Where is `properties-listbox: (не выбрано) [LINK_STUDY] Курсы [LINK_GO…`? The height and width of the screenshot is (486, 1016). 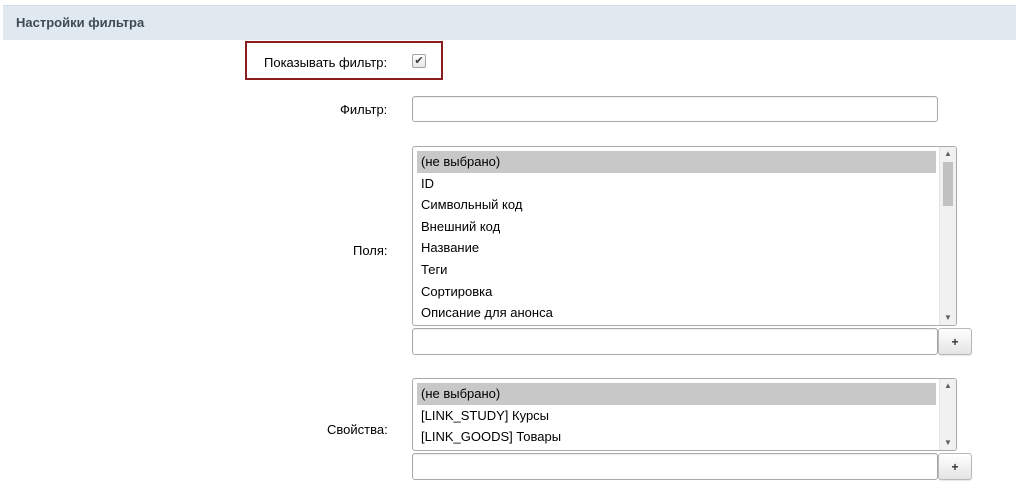 properties-listbox: (не выбрано) [LINK_STUDY] Курсы [LINK_GO… is located at coordinates (684, 414).